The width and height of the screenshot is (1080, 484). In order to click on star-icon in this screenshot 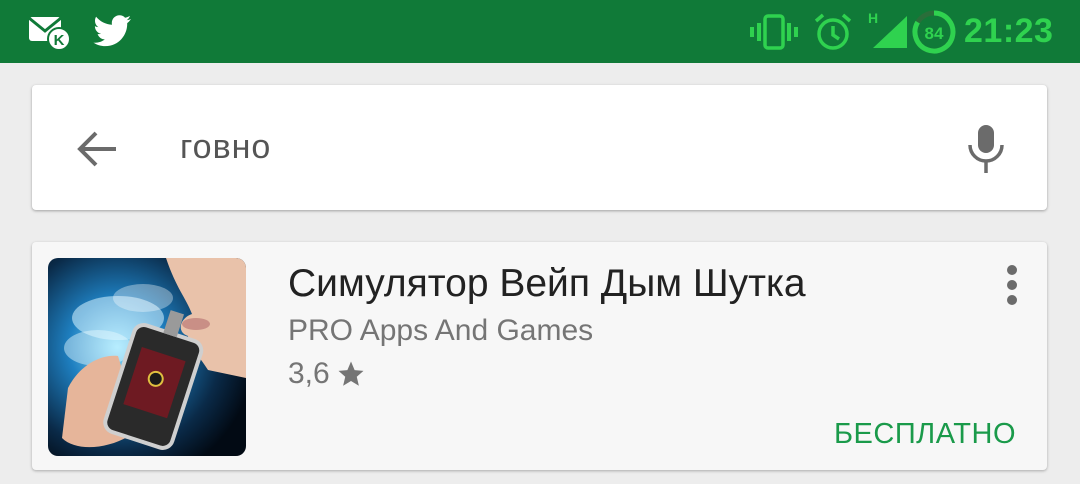, I will do `click(351, 374)`.